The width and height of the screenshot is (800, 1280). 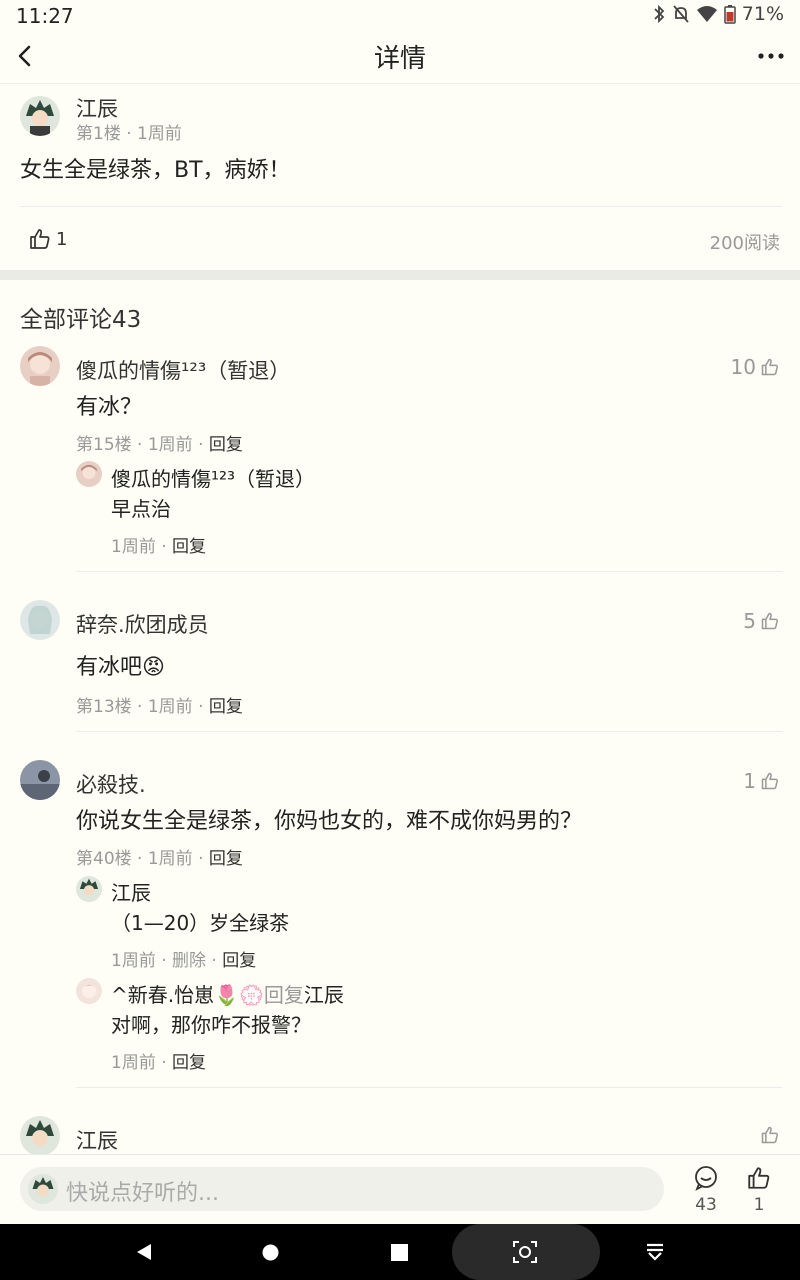 I want to click on app-bar: 详情, so click(x=400, y=57).